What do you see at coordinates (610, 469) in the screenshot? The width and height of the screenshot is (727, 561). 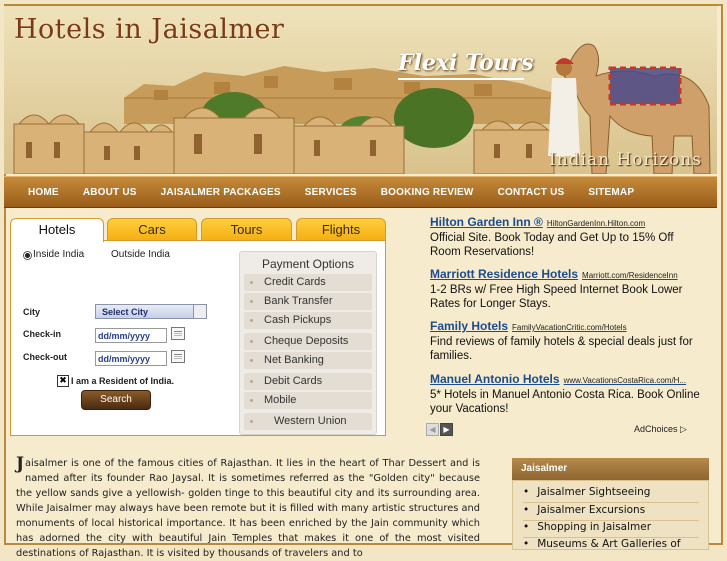 I see `sidebar-heading: Jaisalmer` at bounding box center [610, 469].